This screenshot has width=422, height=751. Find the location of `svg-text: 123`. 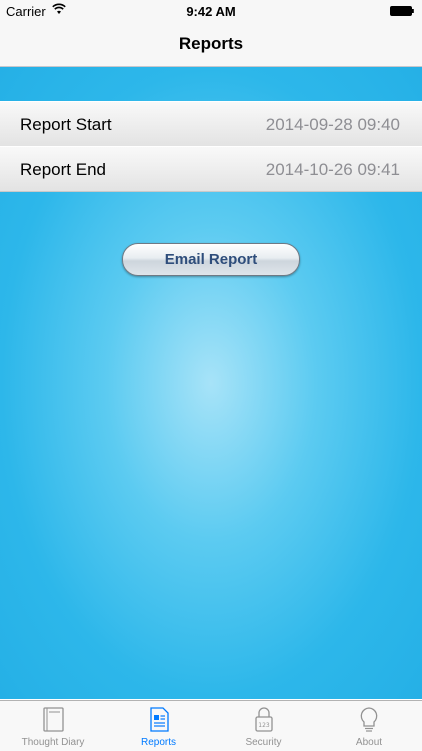

svg-text: 123 is located at coordinates (264, 725).